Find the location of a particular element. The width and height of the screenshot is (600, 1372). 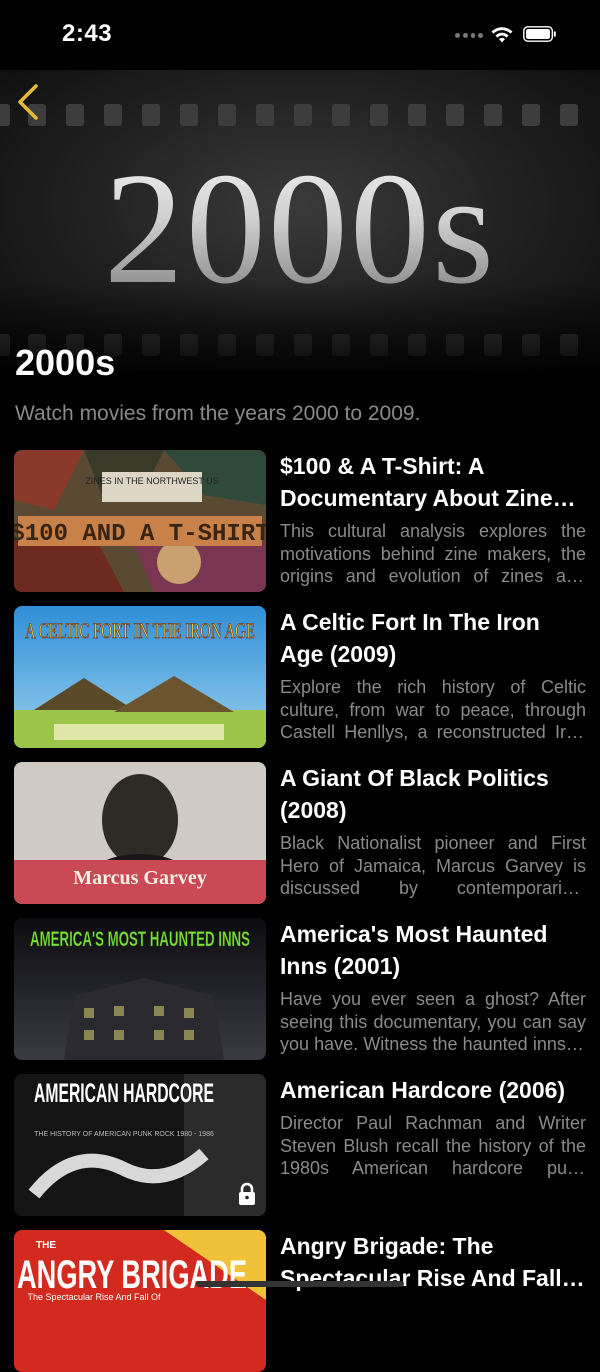

lock-icon is located at coordinates (247, 1193).